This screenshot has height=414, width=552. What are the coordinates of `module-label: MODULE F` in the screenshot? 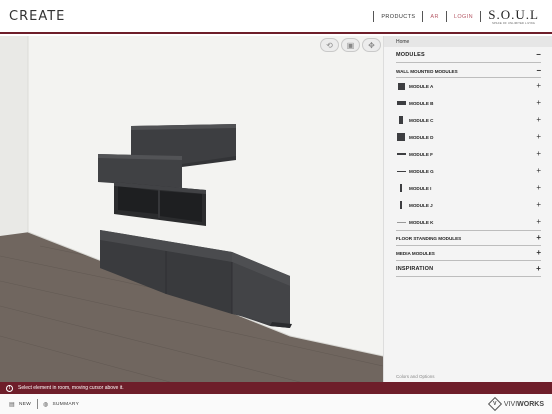 It's located at (421, 154).